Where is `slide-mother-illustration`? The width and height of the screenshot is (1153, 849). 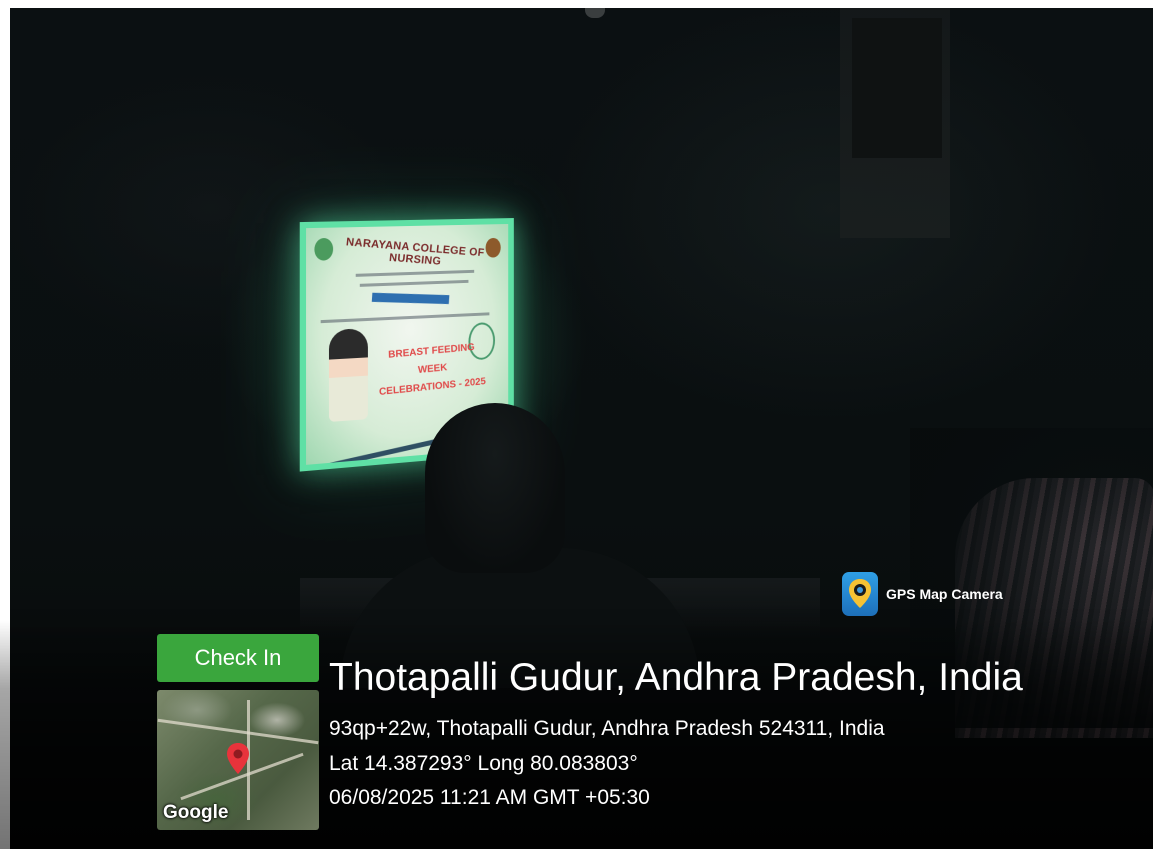 slide-mother-illustration is located at coordinates (348, 375).